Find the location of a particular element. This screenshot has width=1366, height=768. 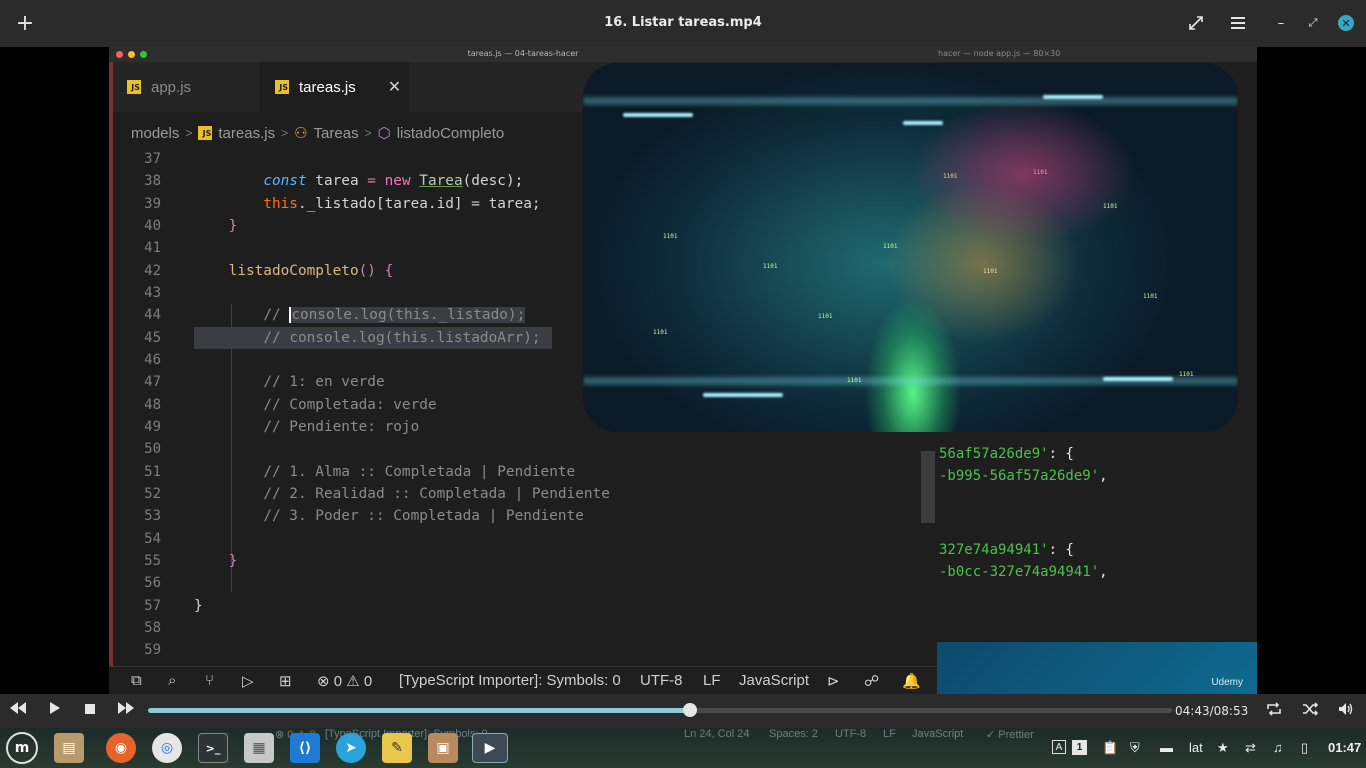

shield-icon: ⛨ is located at coordinates (1135, 748).